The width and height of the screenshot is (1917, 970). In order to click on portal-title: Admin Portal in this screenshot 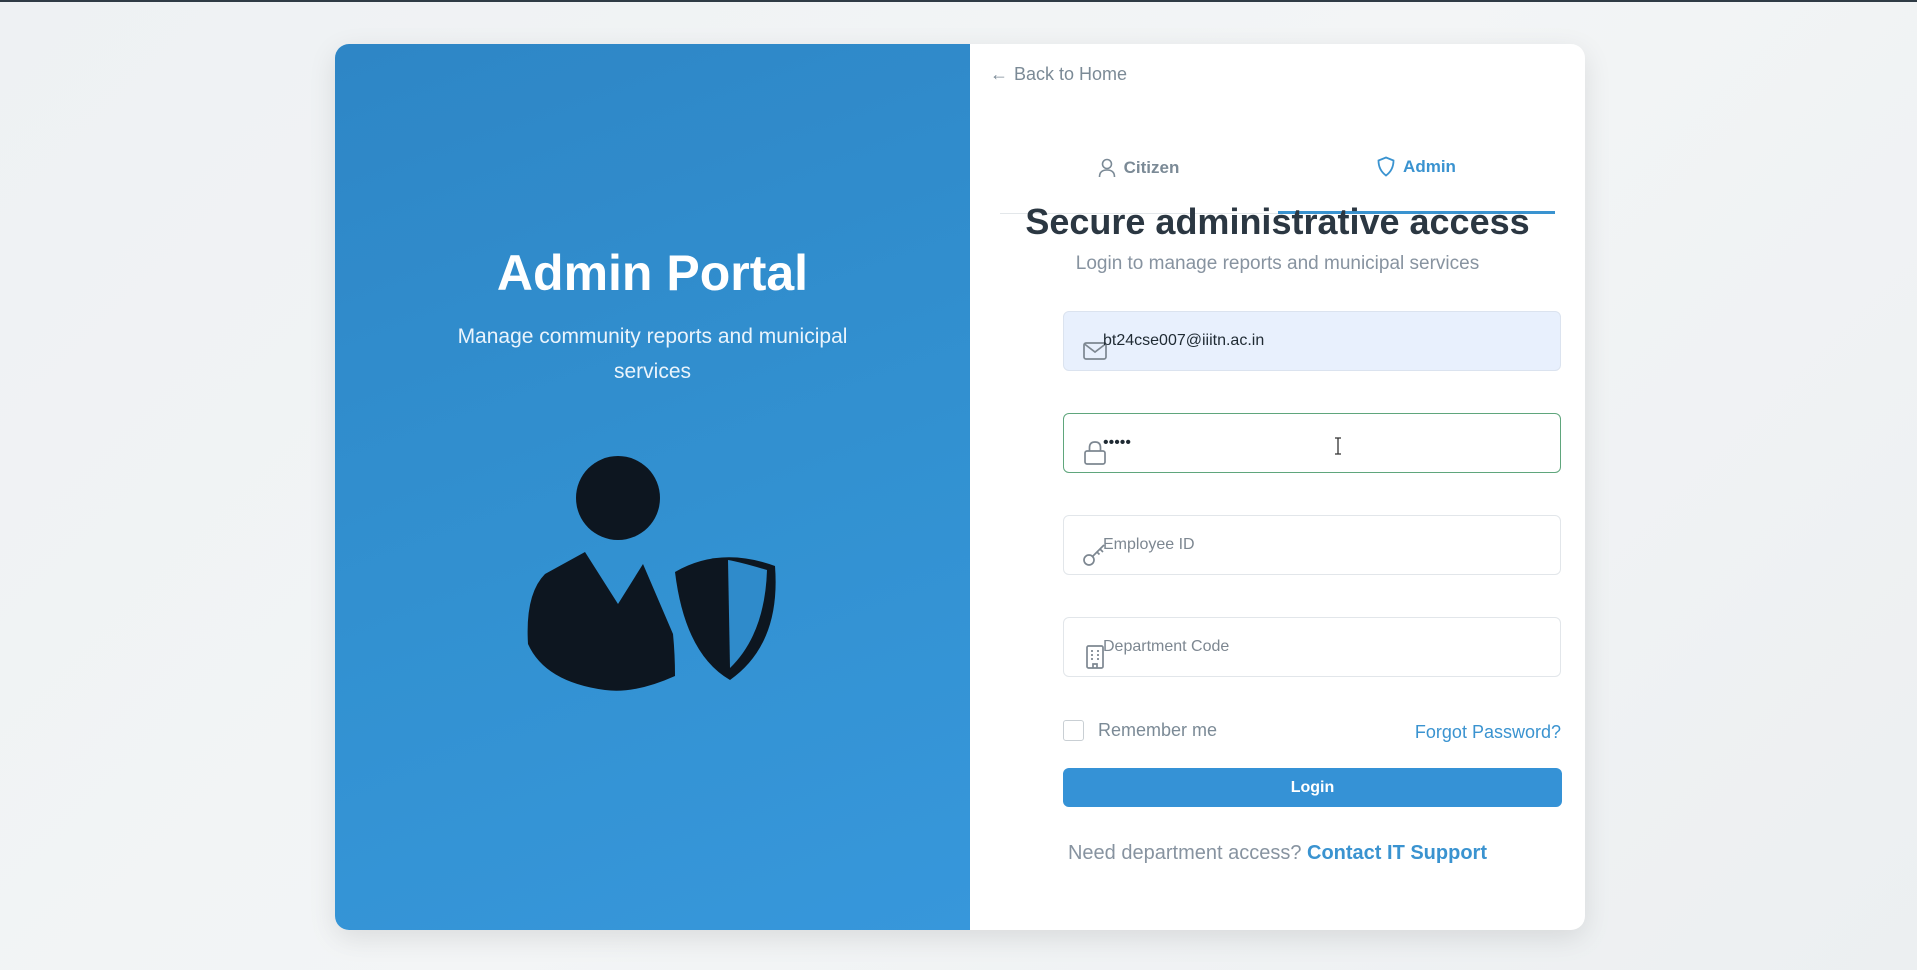, I will do `click(652, 273)`.